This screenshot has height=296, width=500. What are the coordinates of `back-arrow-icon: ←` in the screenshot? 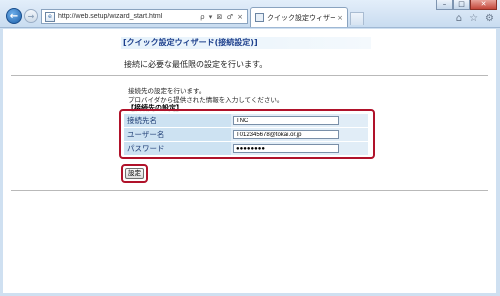 It's located at (14, 16).